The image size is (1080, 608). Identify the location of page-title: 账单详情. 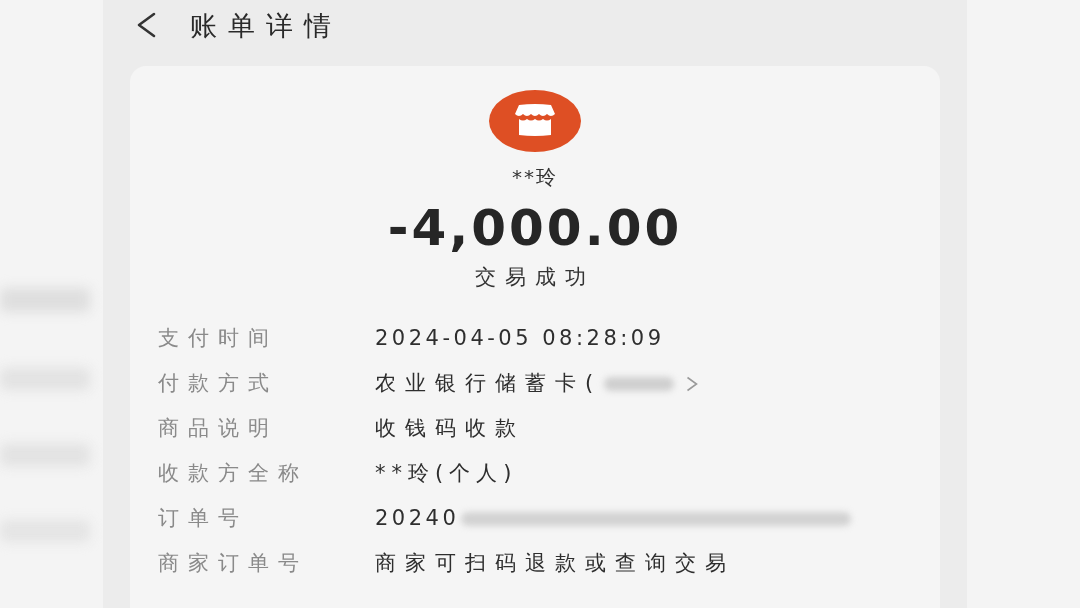
(266, 25).